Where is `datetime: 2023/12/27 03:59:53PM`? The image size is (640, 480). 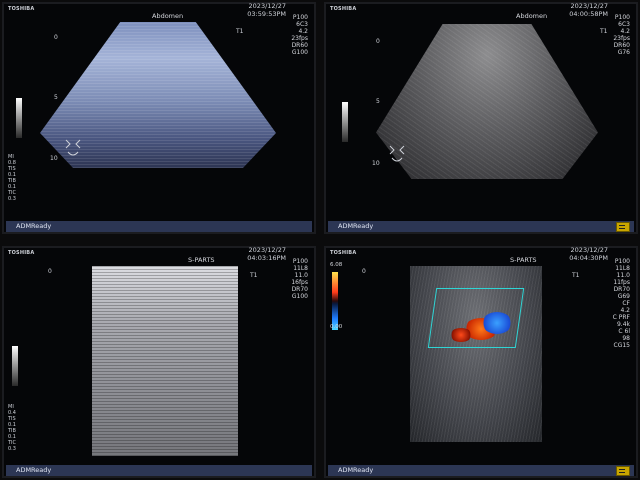
datetime: 2023/12/27 03:59:53PM is located at coordinates (266, 10).